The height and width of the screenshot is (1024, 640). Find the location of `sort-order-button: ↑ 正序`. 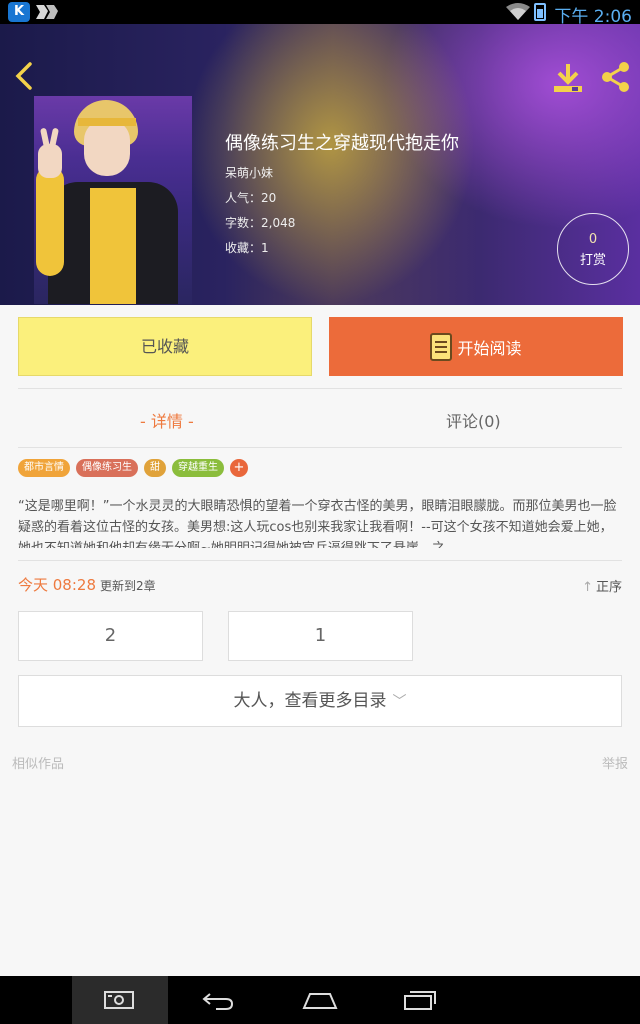

sort-order-button: ↑ 正序 is located at coordinates (602, 585).